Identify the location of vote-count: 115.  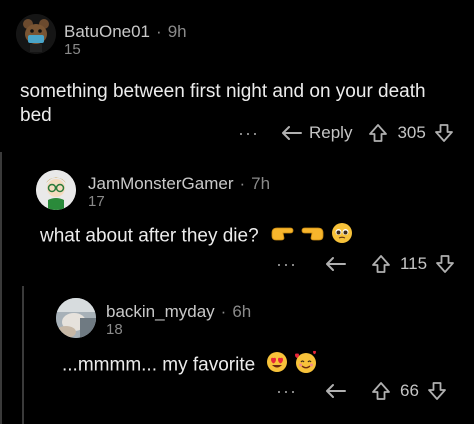
(413, 263).